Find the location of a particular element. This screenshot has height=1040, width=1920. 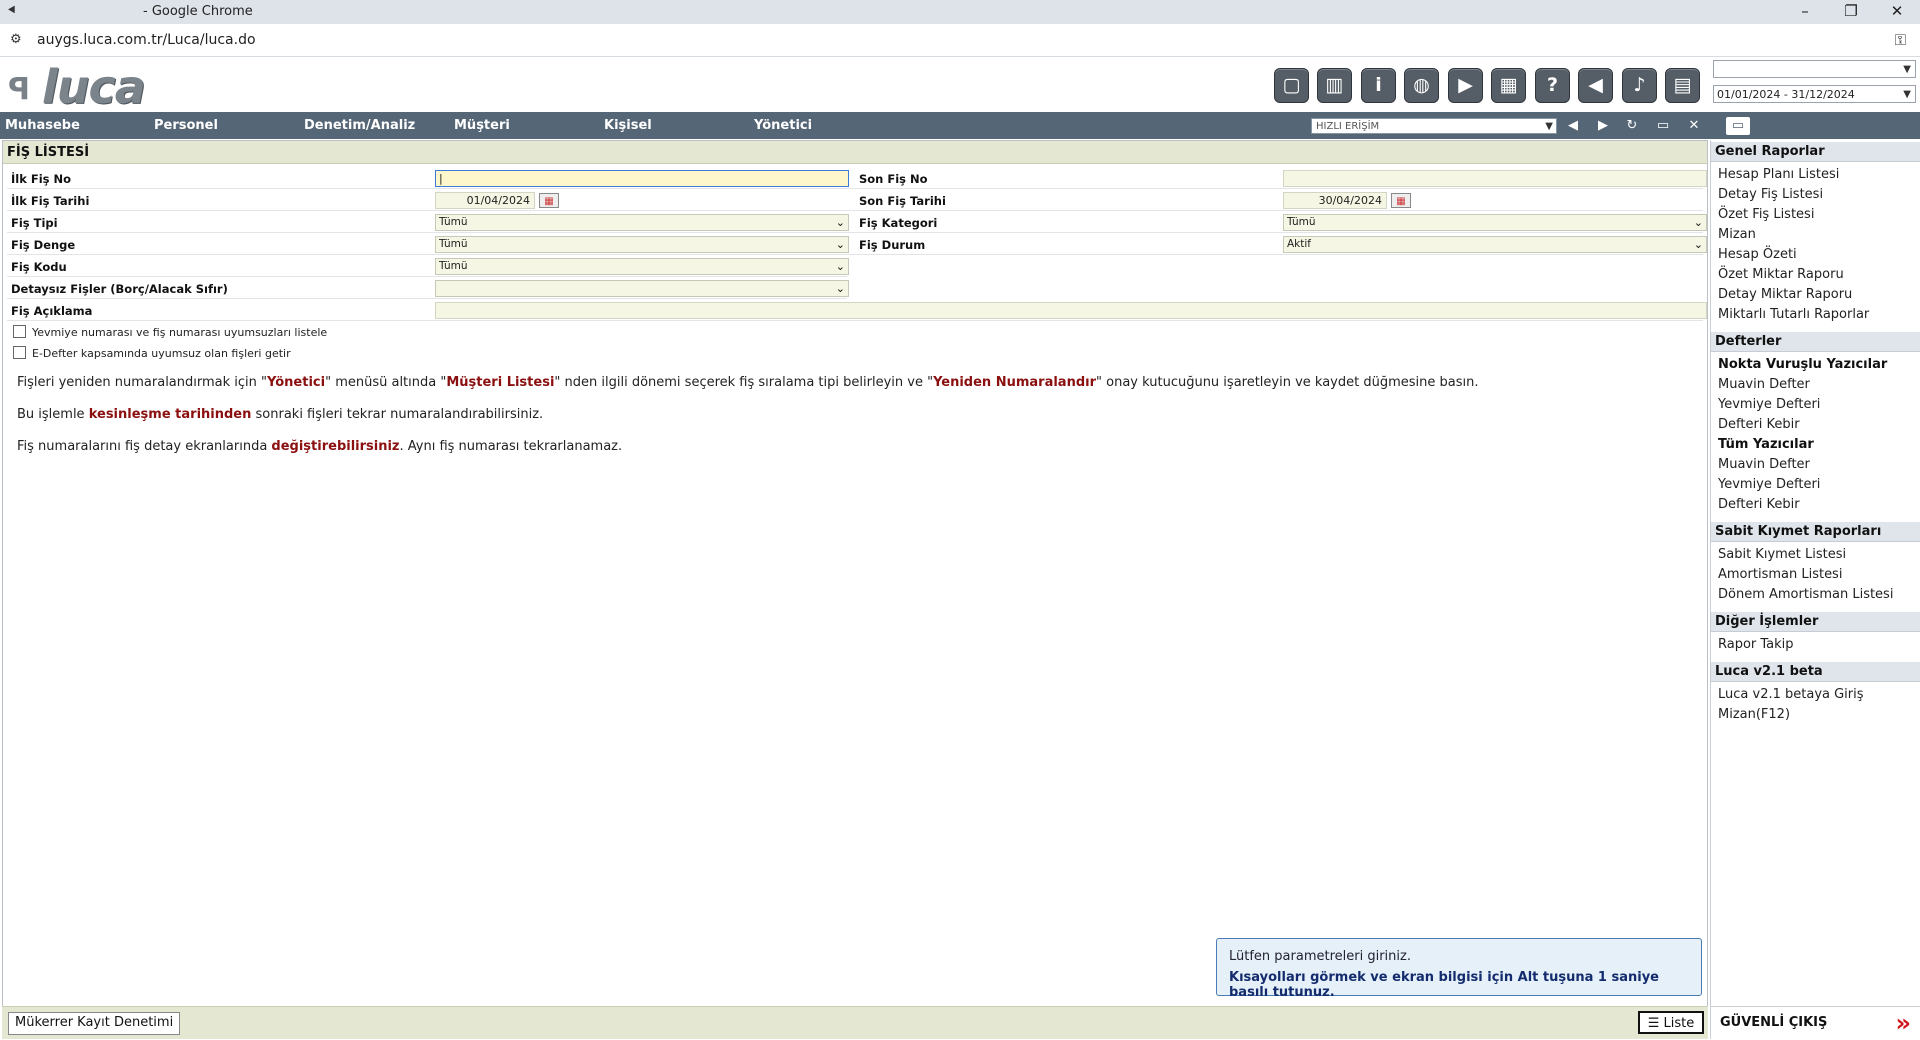

bell-icon: ♪ is located at coordinates (1639, 85).